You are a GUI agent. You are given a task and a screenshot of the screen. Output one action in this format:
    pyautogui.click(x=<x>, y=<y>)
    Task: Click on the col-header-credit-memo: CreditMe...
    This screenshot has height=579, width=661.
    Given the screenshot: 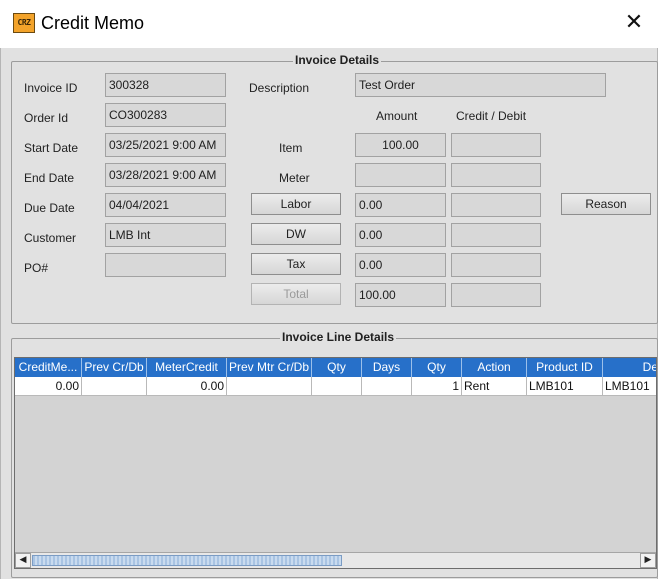 What is the action you would take?
    pyautogui.click(x=48, y=367)
    